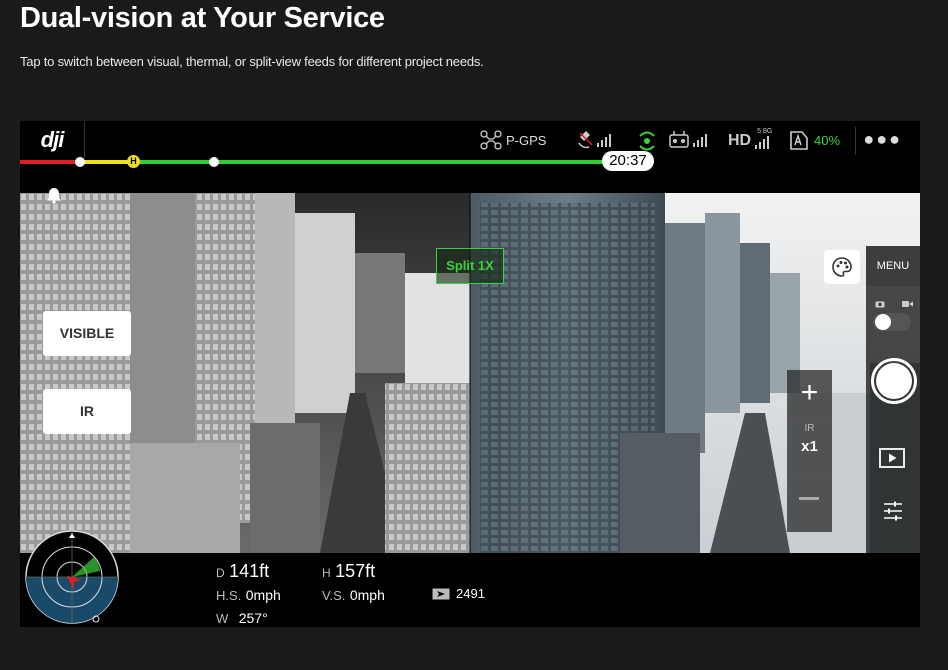  I want to click on dji-logo: dji, so click(52, 140).